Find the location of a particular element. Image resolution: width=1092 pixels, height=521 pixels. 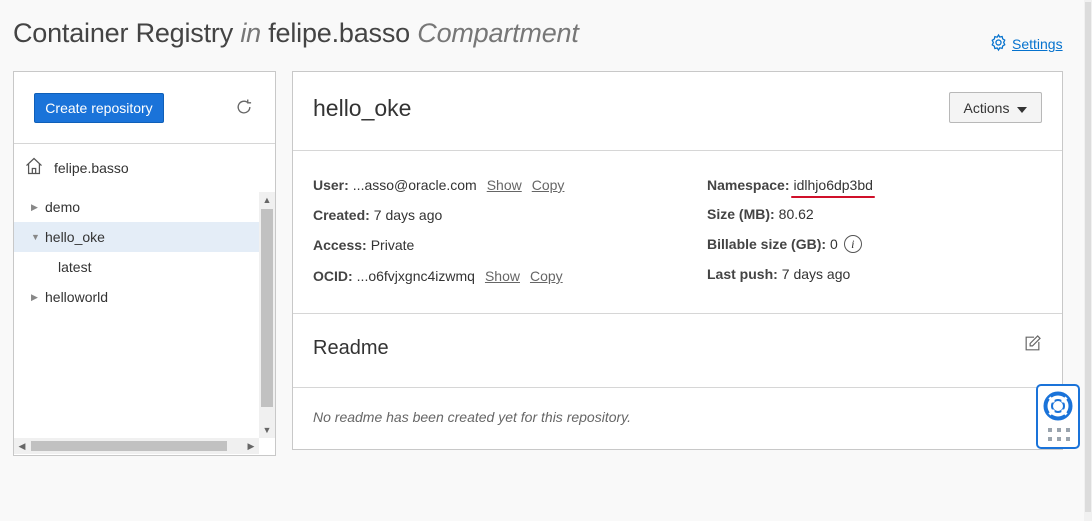

edit-icon is located at coordinates (1032, 346).